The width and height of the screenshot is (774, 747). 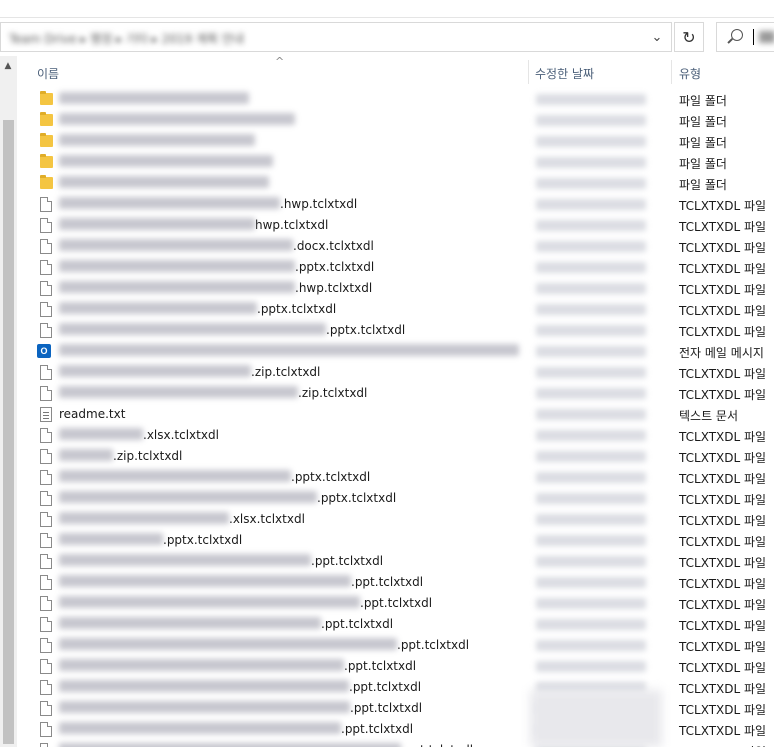 What do you see at coordinates (8, 66) in the screenshot?
I see `scroll-up-icon: ▲` at bounding box center [8, 66].